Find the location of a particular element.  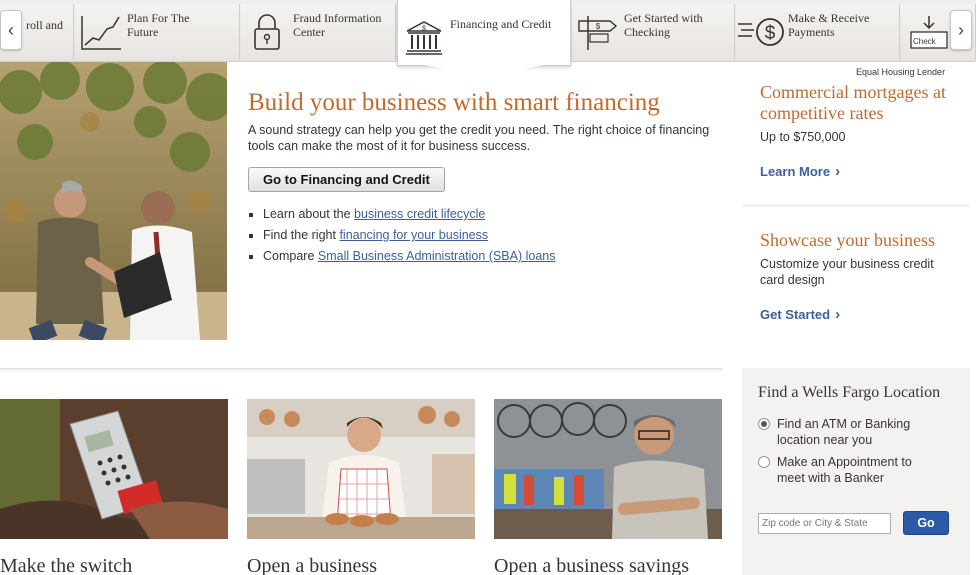

bank-building-icon: $ is located at coordinates (424, 38).